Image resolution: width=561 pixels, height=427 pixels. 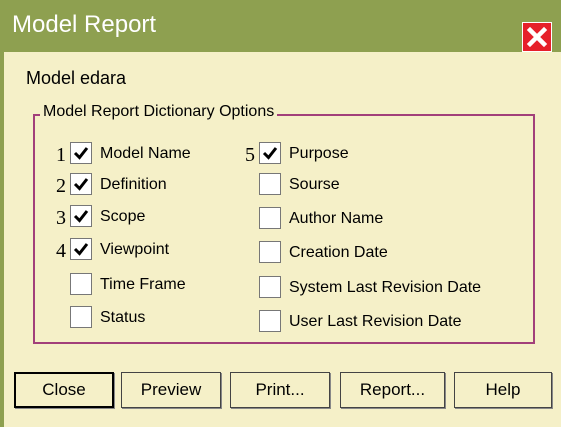 What do you see at coordinates (503, 390) in the screenshot?
I see `help-button: Help` at bounding box center [503, 390].